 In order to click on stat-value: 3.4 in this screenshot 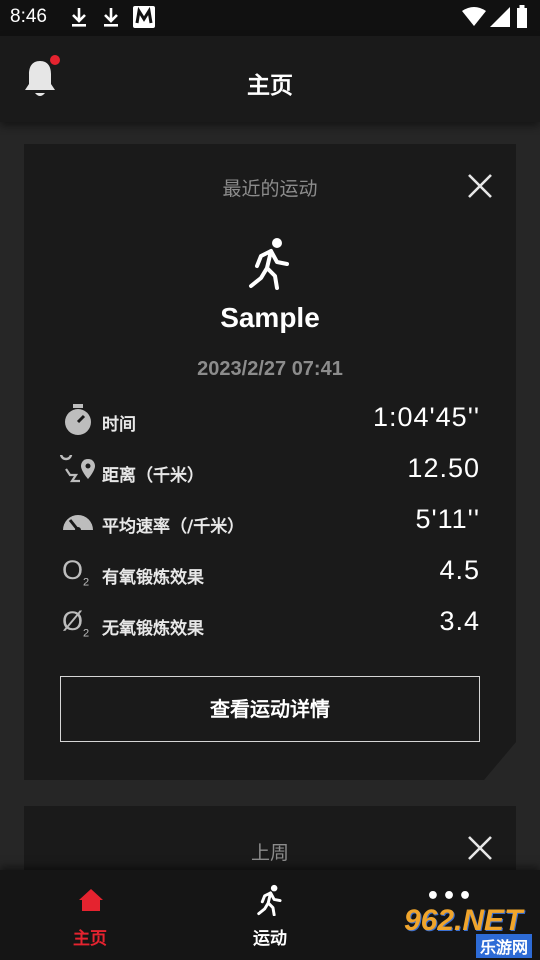, I will do `click(459, 621)`.